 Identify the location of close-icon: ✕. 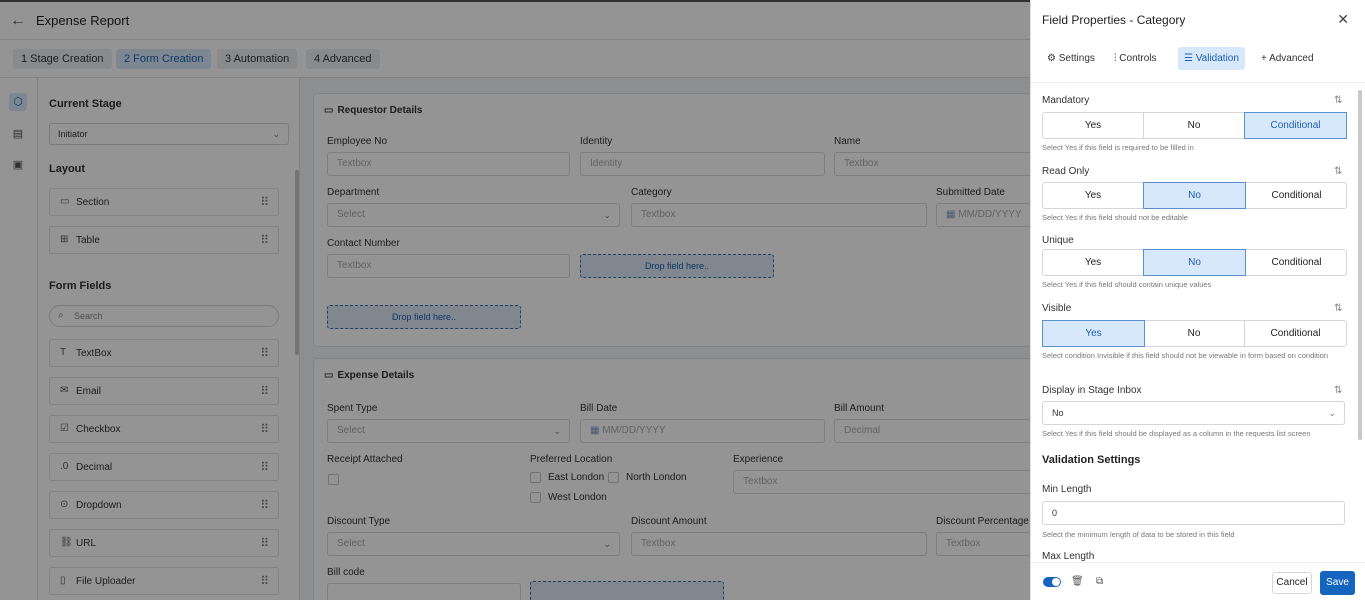
(1343, 19).